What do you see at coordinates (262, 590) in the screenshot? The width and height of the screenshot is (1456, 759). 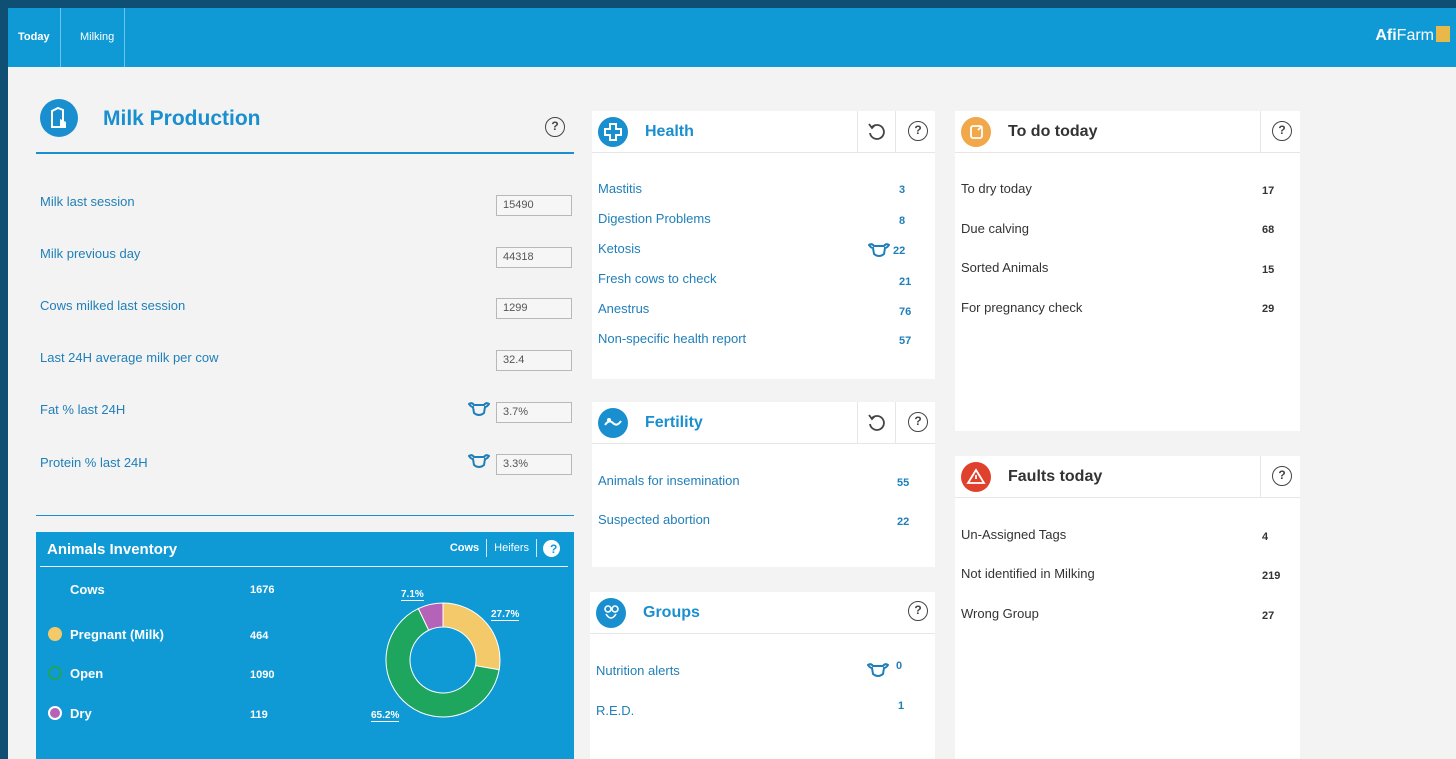 I see `inventory-total-value: 1676` at bounding box center [262, 590].